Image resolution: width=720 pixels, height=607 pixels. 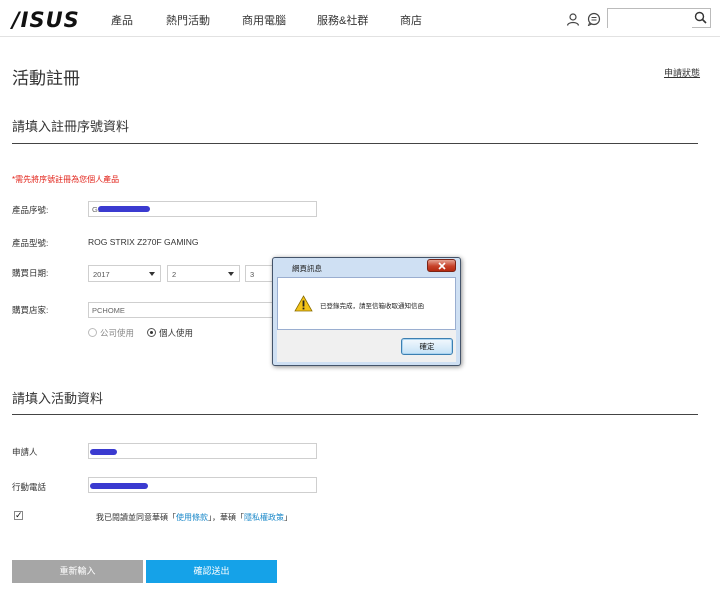 I want to click on agreement-suffix: 」, so click(x=288, y=517).